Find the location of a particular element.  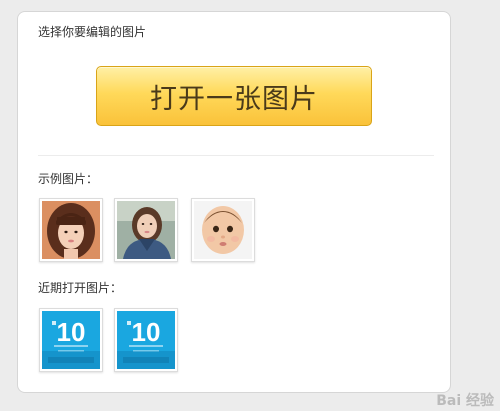

recent-thumbnail-1: 10 is located at coordinates (71, 340).